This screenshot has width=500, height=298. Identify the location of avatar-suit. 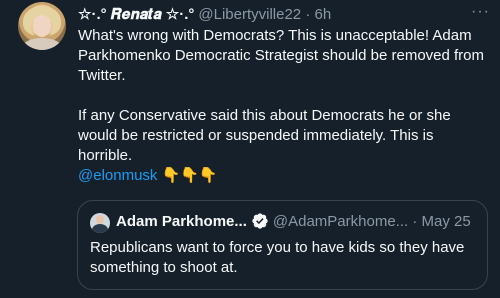
(100, 228).